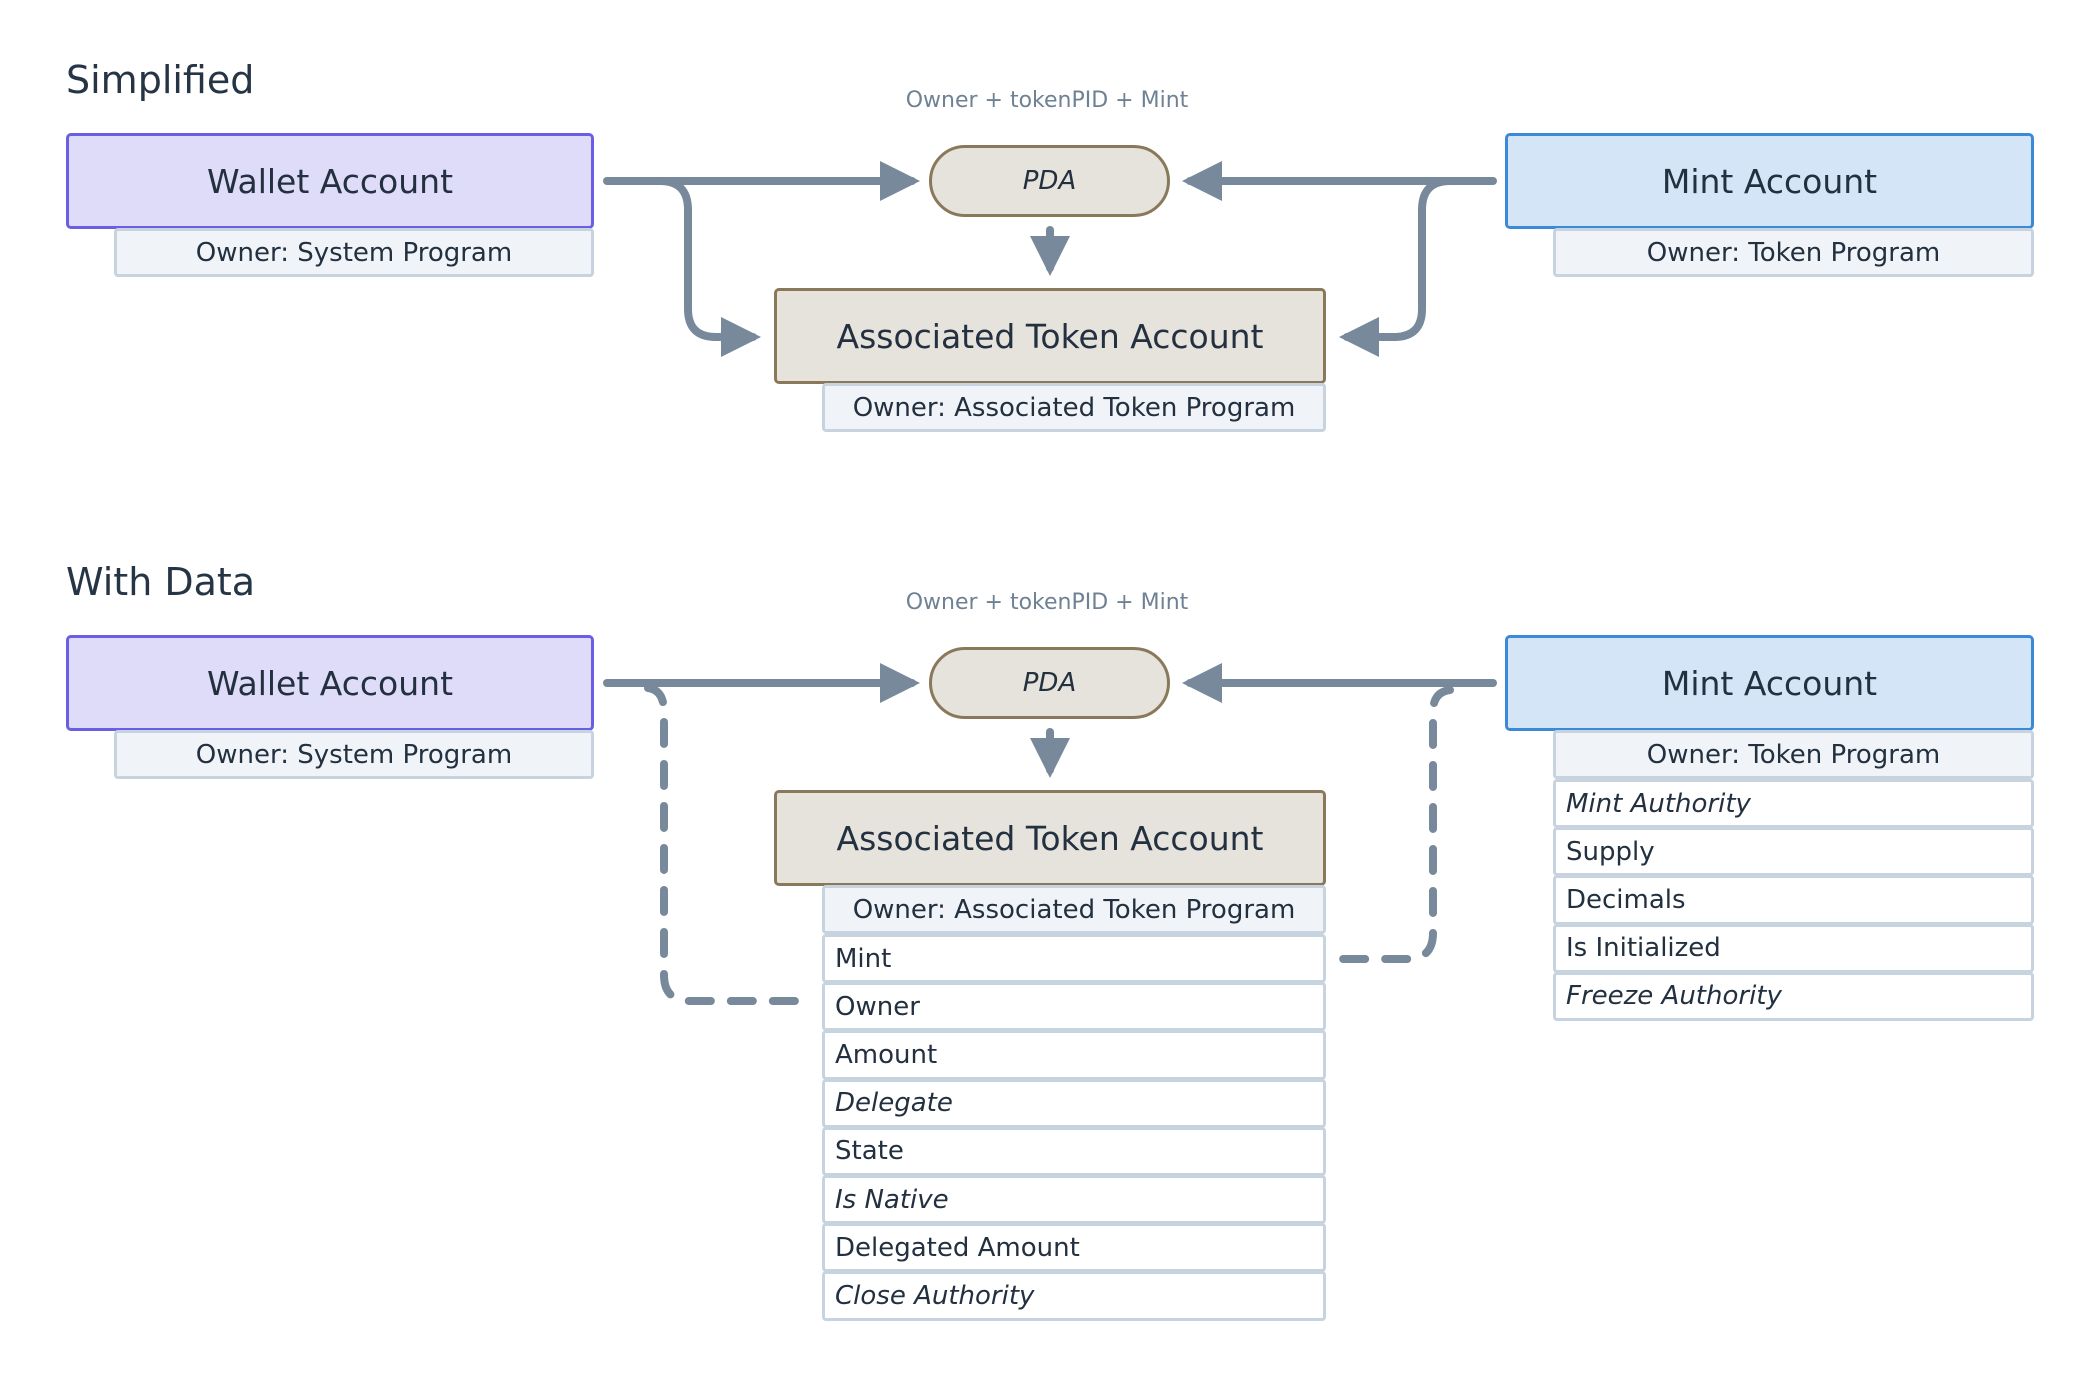 The width and height of the screenshot is (2100, 1392). Describe the element at coordinates (1793, 948) in the screenshot. I see `mint-field-is-initialized: Is Initialized` at that location.